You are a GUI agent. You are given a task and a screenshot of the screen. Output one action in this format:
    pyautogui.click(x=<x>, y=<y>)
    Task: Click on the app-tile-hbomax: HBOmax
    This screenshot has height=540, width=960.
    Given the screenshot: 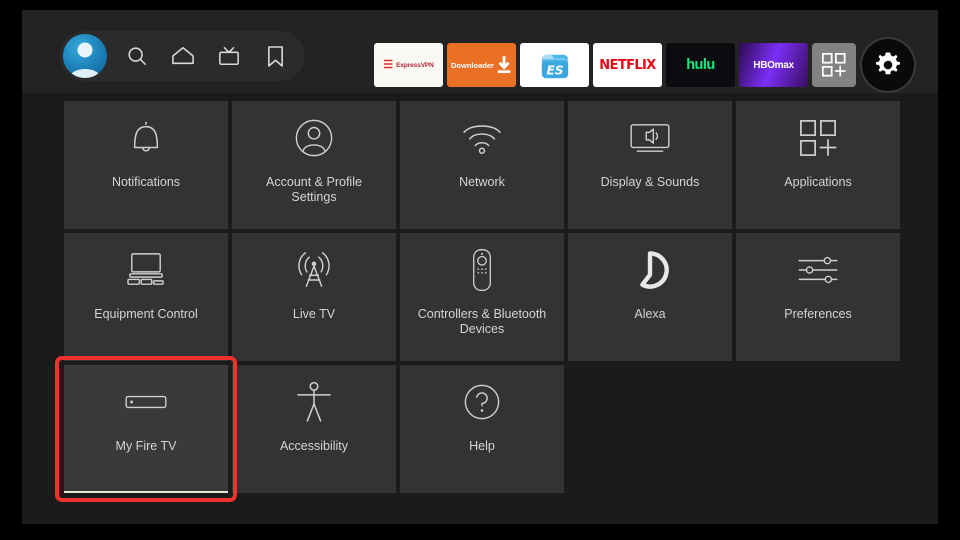 What is the action you would take?
    pyautogui.click(x=773, y=65)
    